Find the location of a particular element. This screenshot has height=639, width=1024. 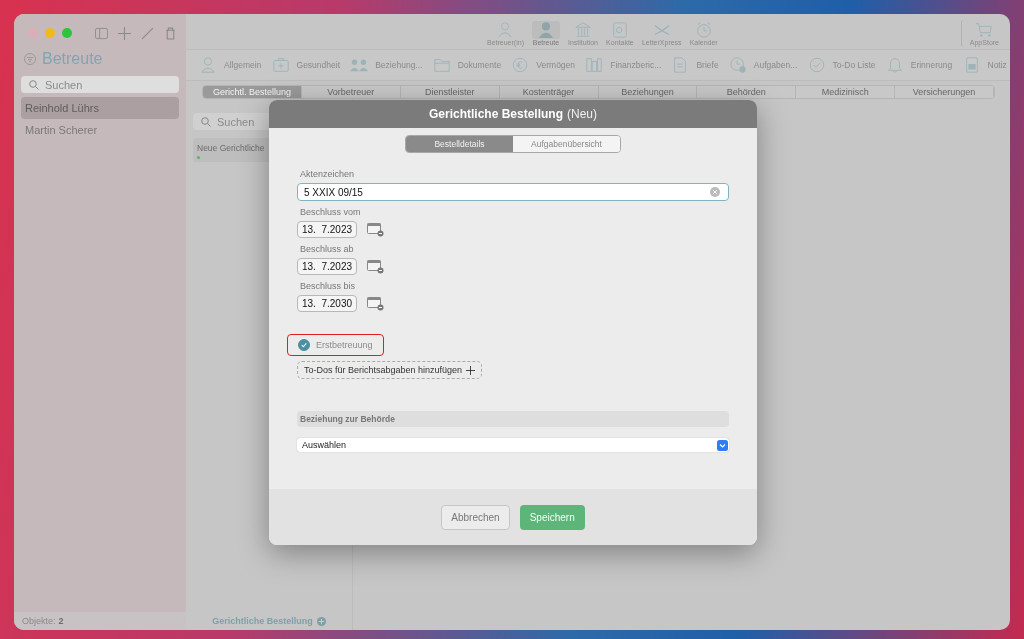

category-button: Vermögen is located at coordinates (543, 65).